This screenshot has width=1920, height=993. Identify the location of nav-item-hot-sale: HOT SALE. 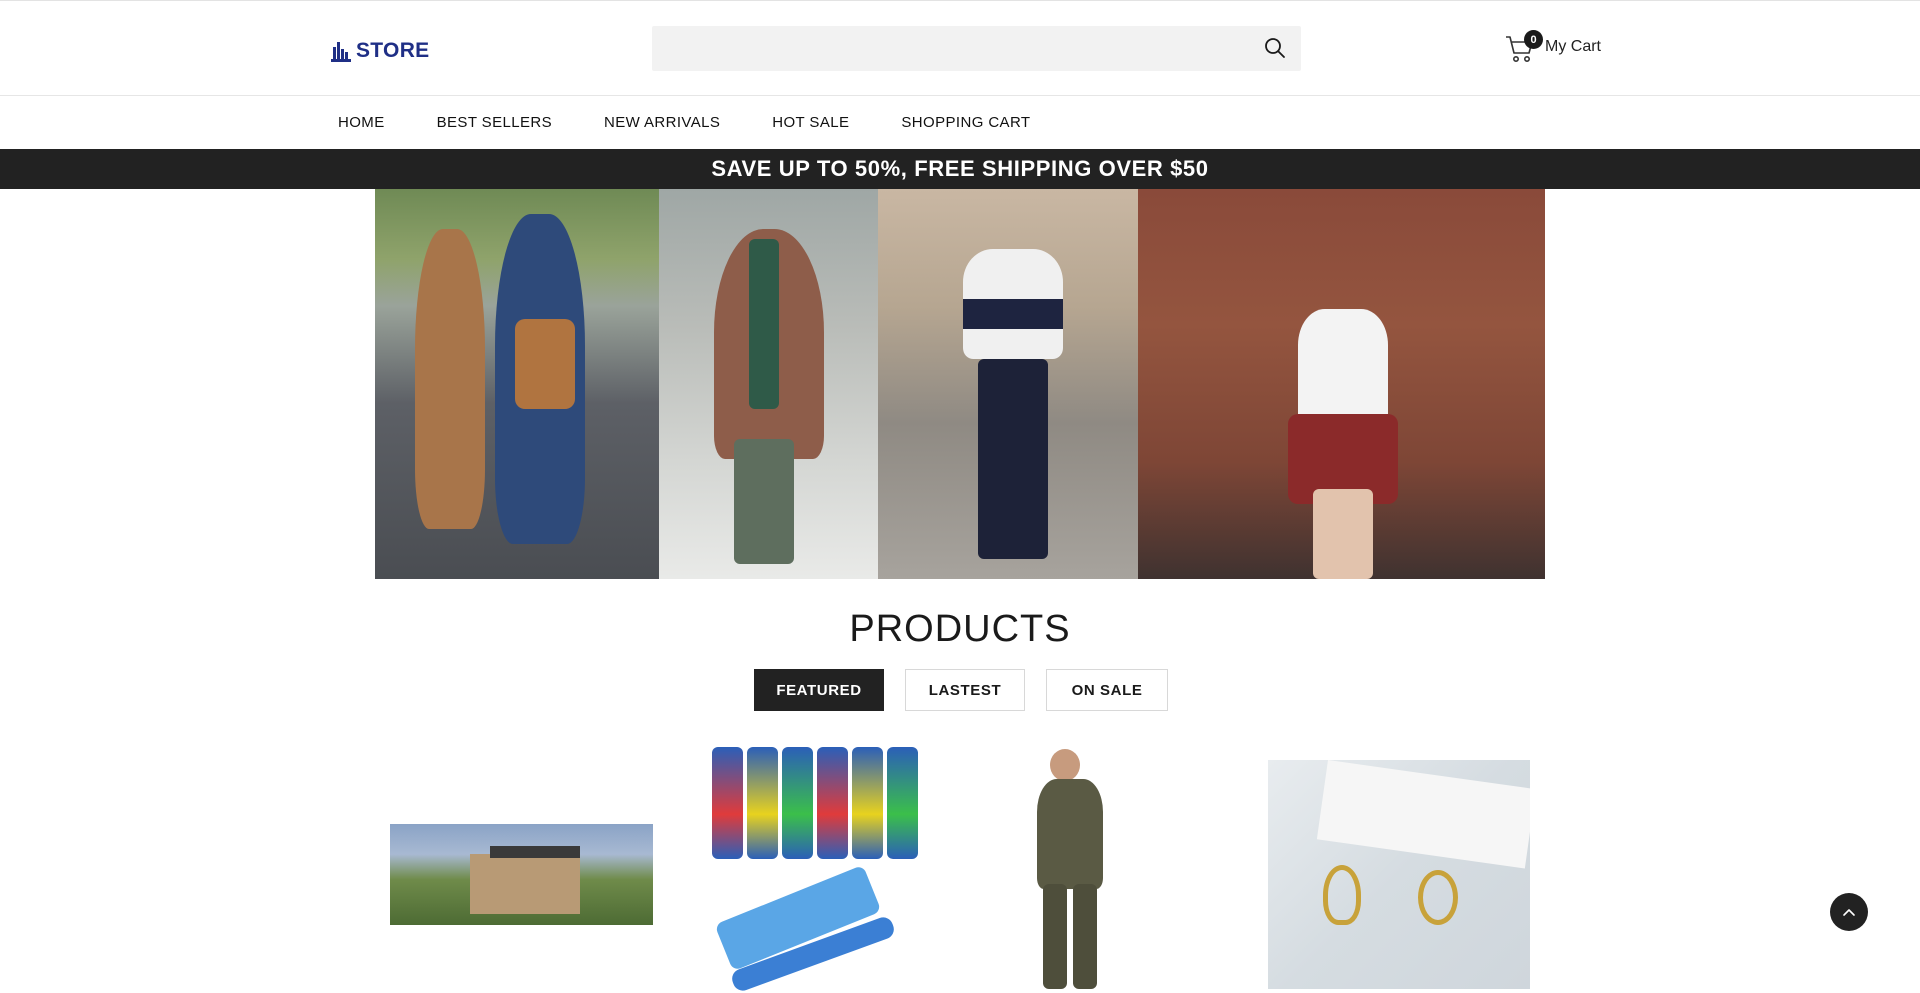
(810, 122).